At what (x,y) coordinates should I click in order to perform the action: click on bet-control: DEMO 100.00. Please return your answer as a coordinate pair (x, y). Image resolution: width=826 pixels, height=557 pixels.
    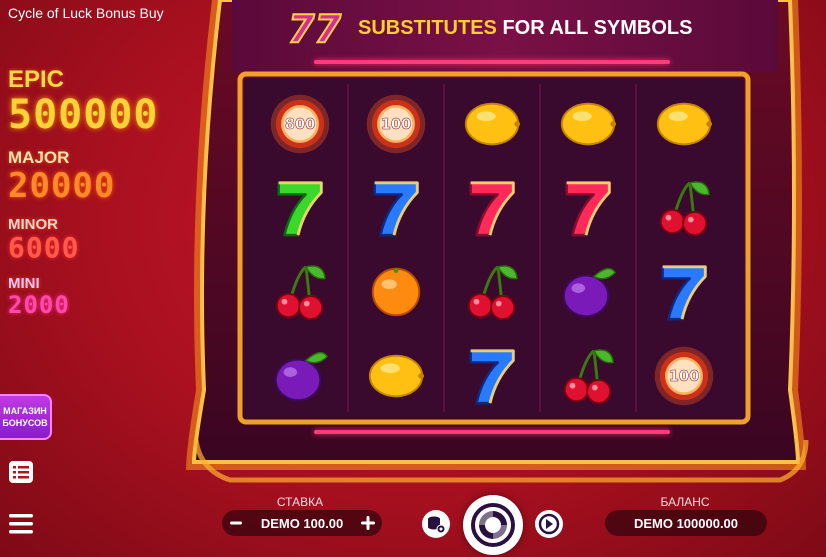
    Looking at the image, I should click on (302, 523).